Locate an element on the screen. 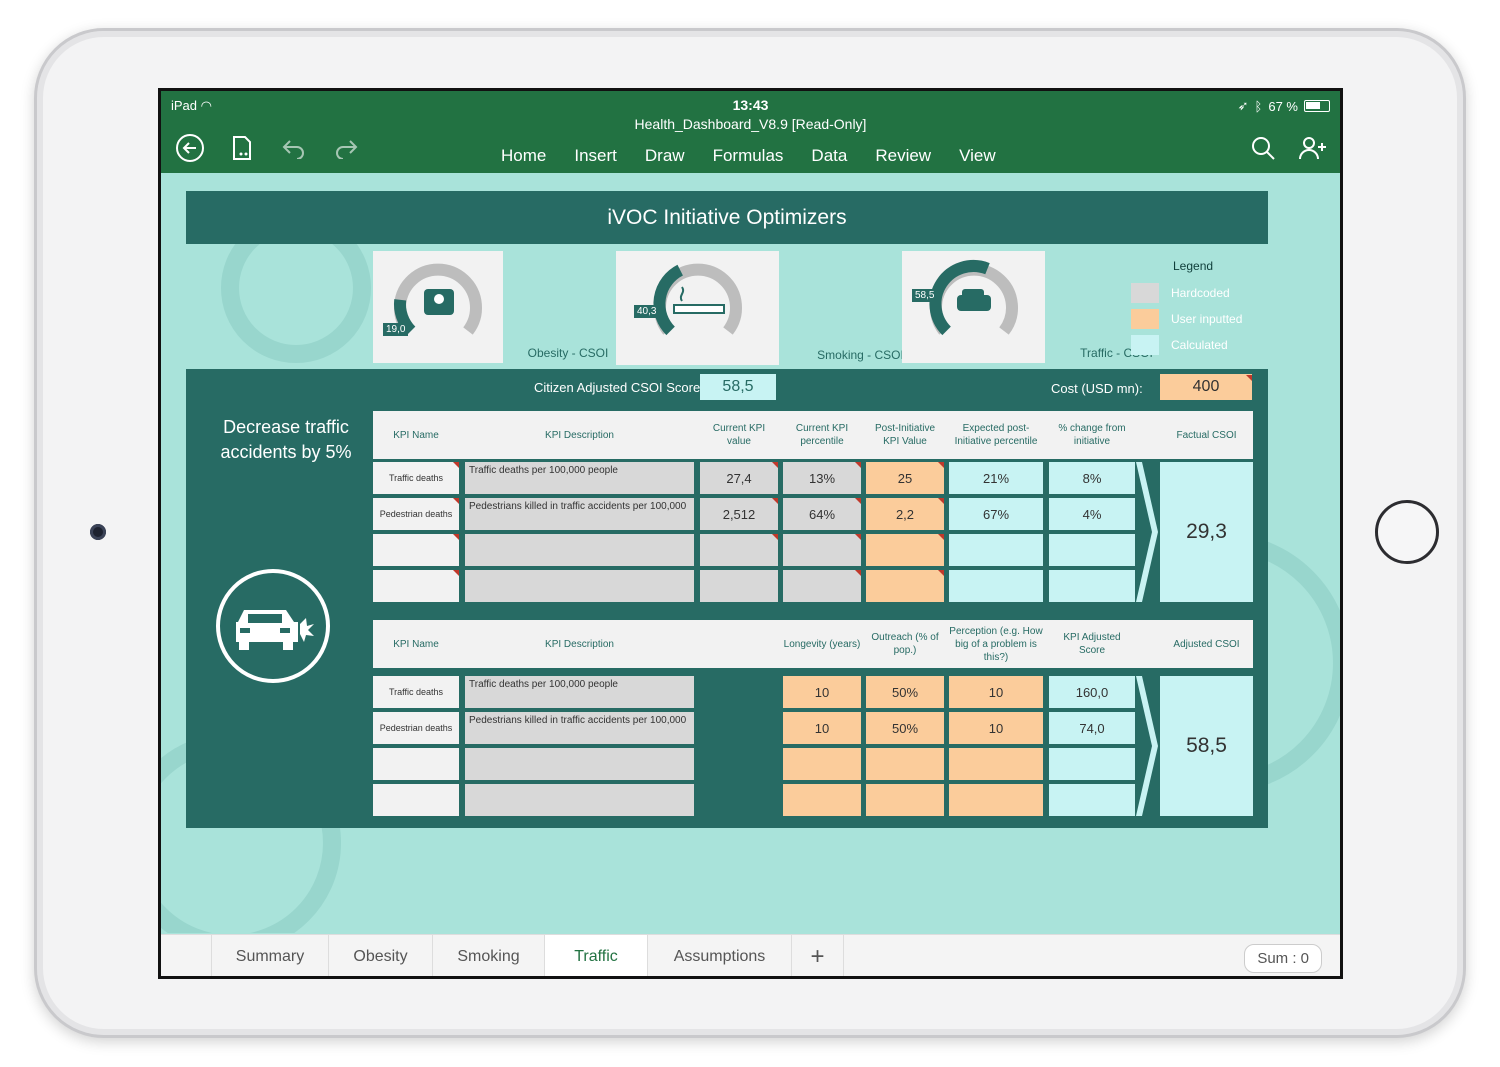 The image size is (1500, 1067). t1-name-1: Pedestrian deaths is located at coordinates (416, 514).